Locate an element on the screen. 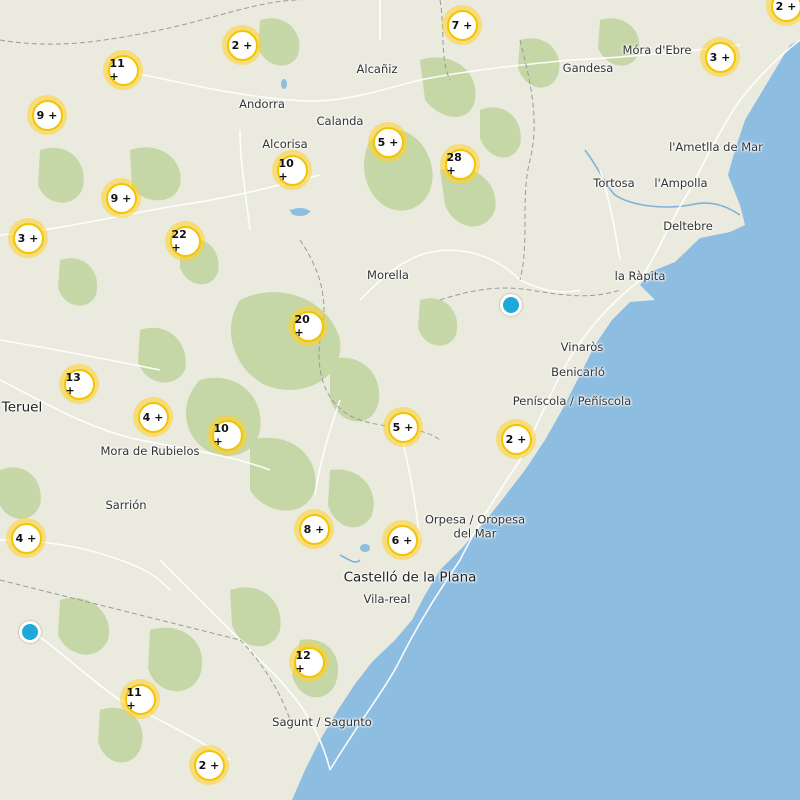  cluster-count: 20 + is located at coordinates (308, 326).